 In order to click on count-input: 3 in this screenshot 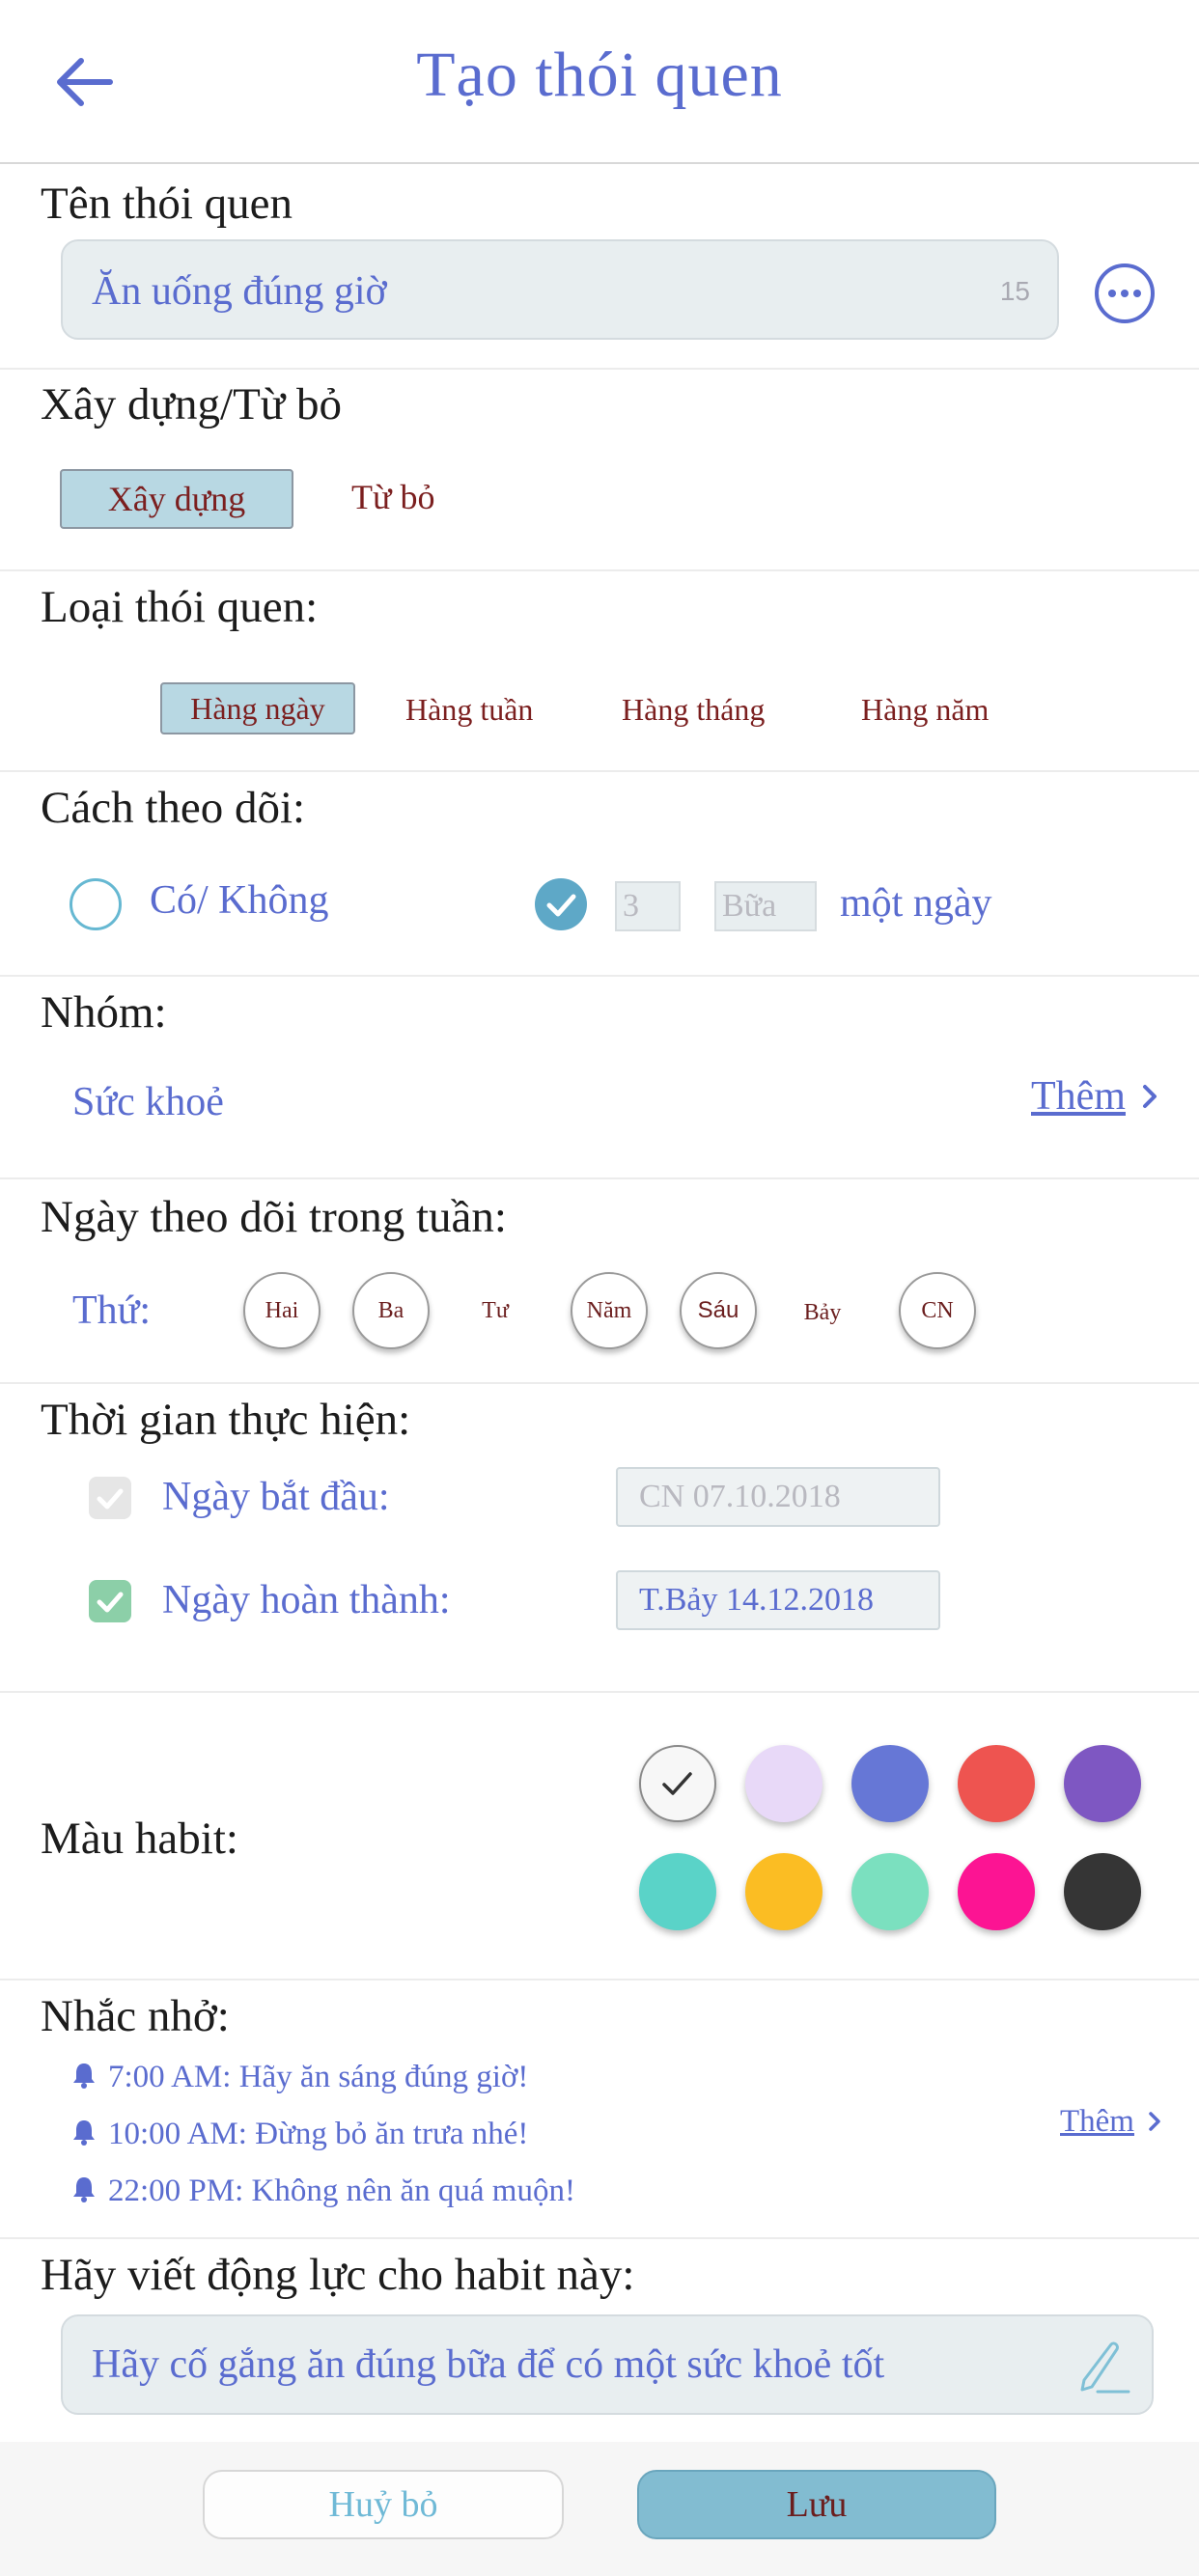, I will do `click(648, 906)`.